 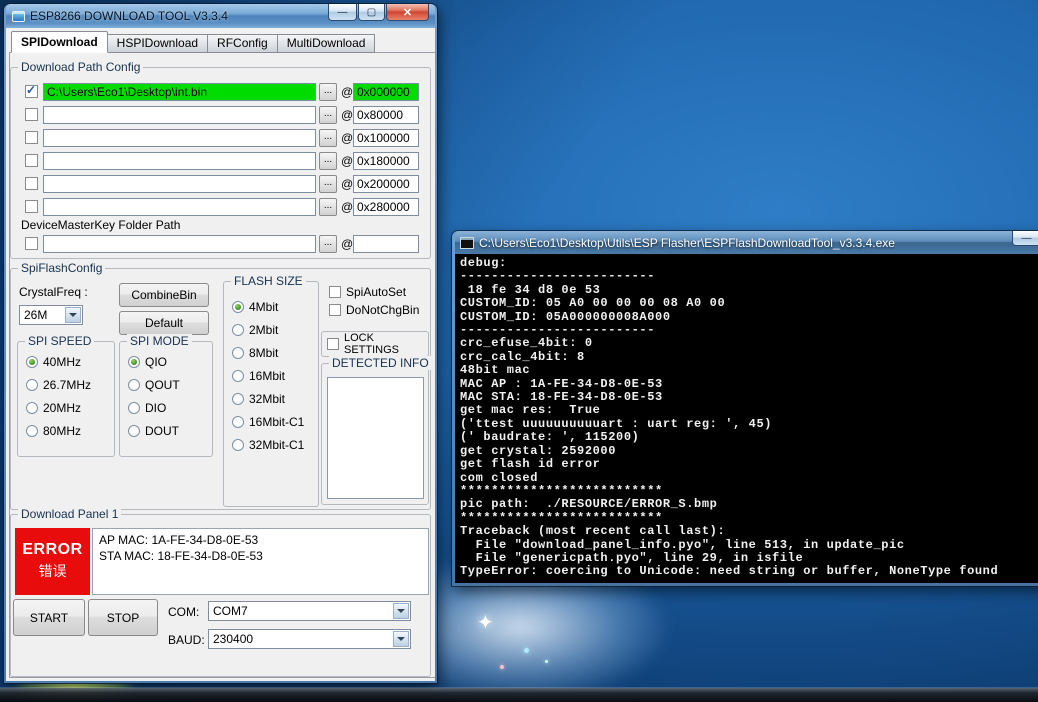 What do you see at coordinates (164, 323) in the screenshot?
I see `default-button: Default` at bounding box center [164, 323].